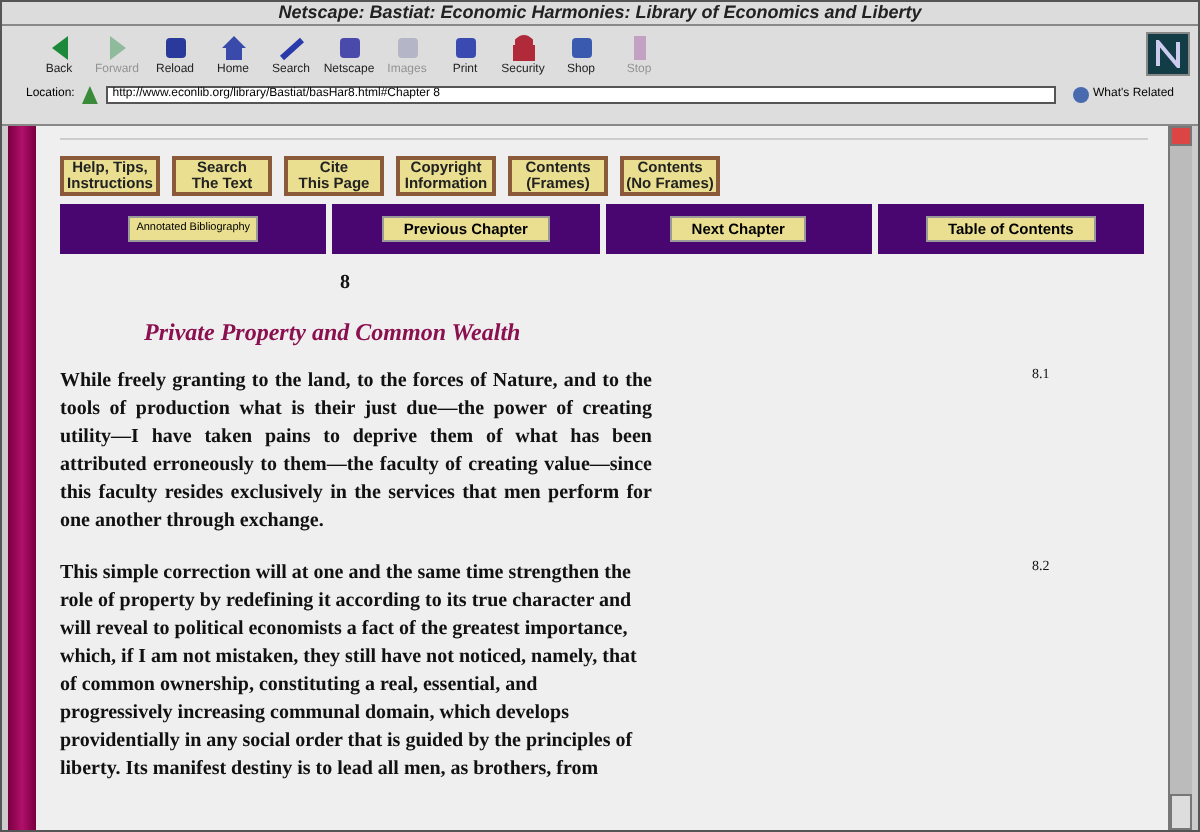 Image resolution: width=1200 pixels, height=832 pixels. What do you see at coordinates (600, 13) in the screenshot?
I see `window-title: Netscape: Bastiat: Economic Harmonies: Library of Economics and Liberty` at bounding box center [600, 13].